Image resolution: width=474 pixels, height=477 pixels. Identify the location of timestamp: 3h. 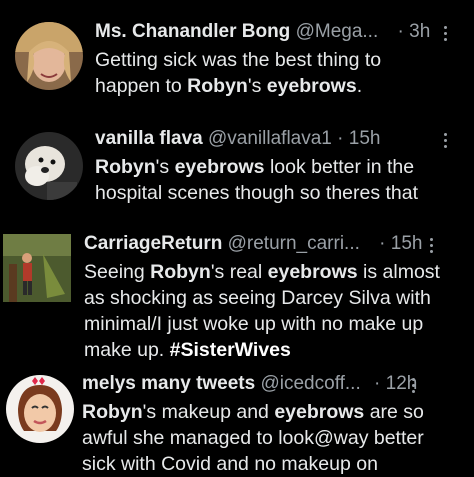
(419, 31).